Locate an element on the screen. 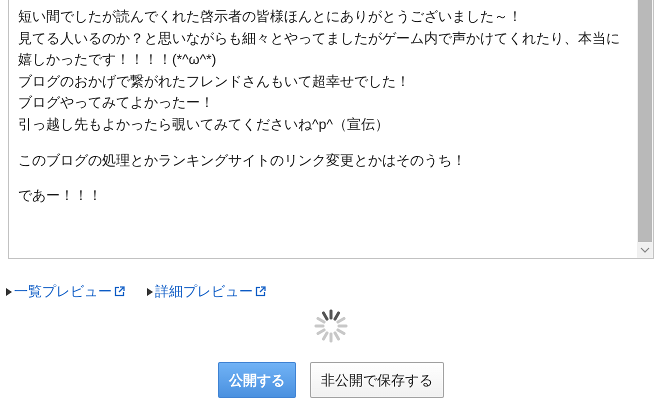 Image resolution: width=661 pixels, height=401 pixels. body-text-line: 嬉しかったです！！！！(*^ω^*) is located at coordinates (117, 60).